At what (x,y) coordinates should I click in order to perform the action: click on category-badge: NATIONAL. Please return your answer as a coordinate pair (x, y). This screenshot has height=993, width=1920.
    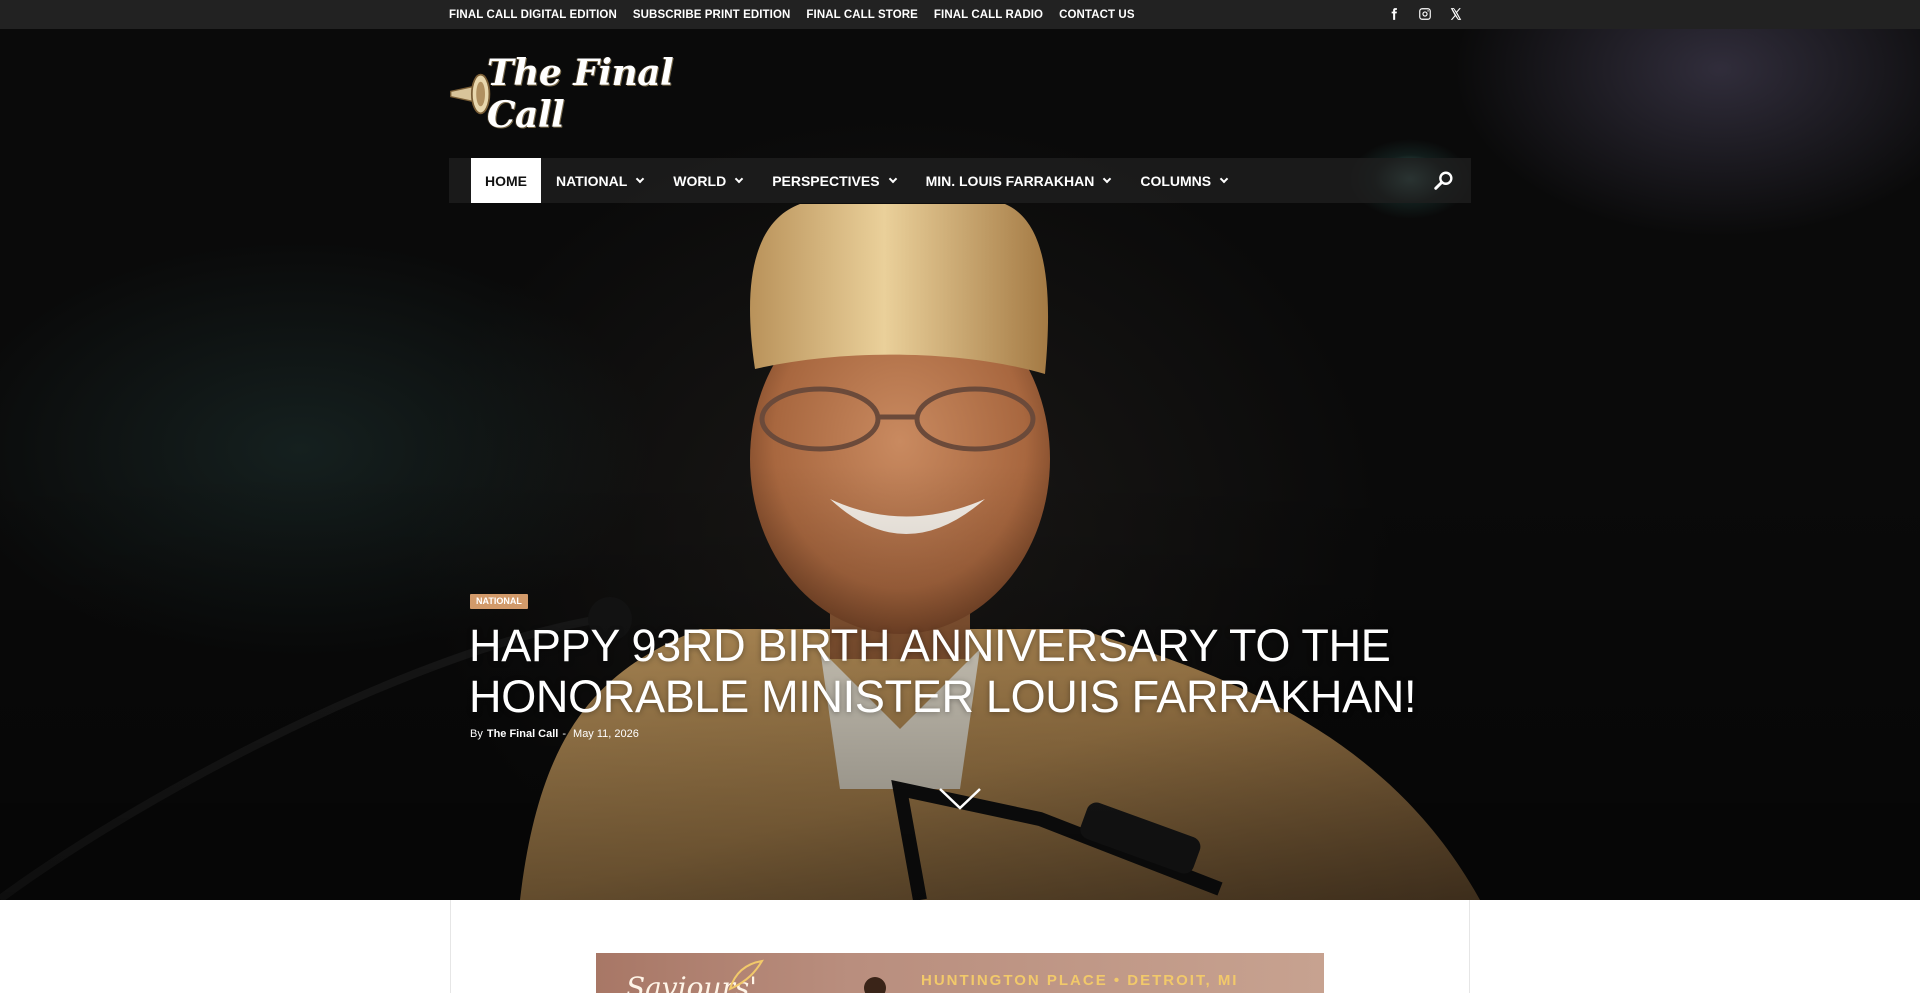
    Looking at the image, I should click on (499, 601).